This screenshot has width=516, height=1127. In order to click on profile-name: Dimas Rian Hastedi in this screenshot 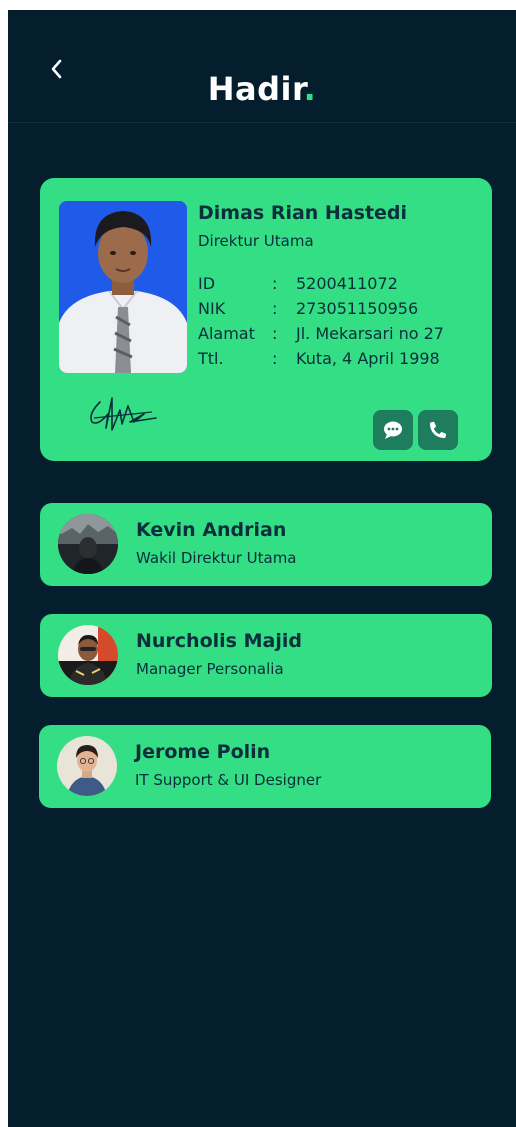, I will do `click(303, 213)`.